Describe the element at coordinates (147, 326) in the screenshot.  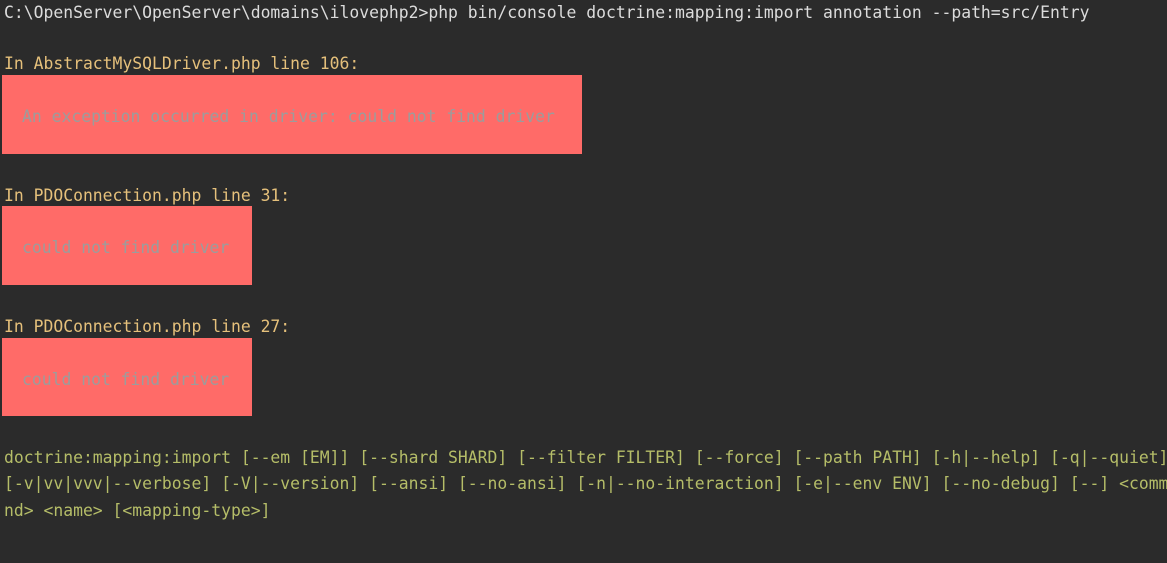
I see `error-location-3: In PDOConnection.php line 27:` at that location.